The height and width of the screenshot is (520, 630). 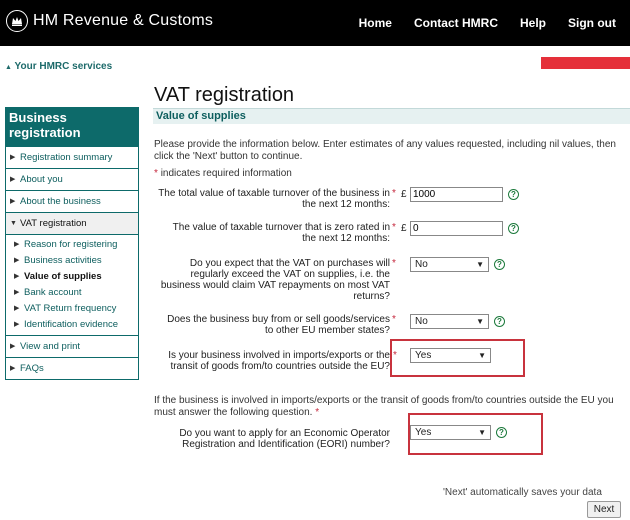 I want to click on triangle-down-icon: ▼, so click(x=13, y=223).